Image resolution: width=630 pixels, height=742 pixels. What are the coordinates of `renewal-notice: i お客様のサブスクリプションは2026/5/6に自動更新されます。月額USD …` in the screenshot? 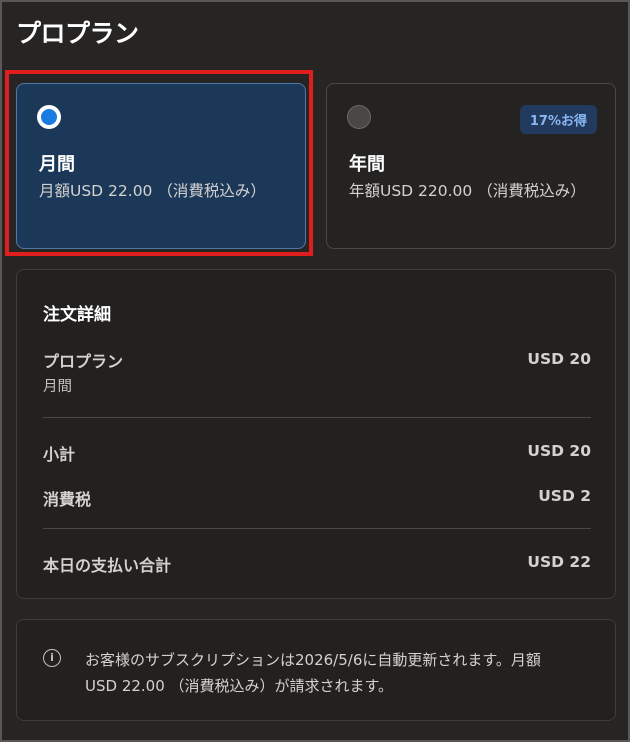 It's located at (316, 670).